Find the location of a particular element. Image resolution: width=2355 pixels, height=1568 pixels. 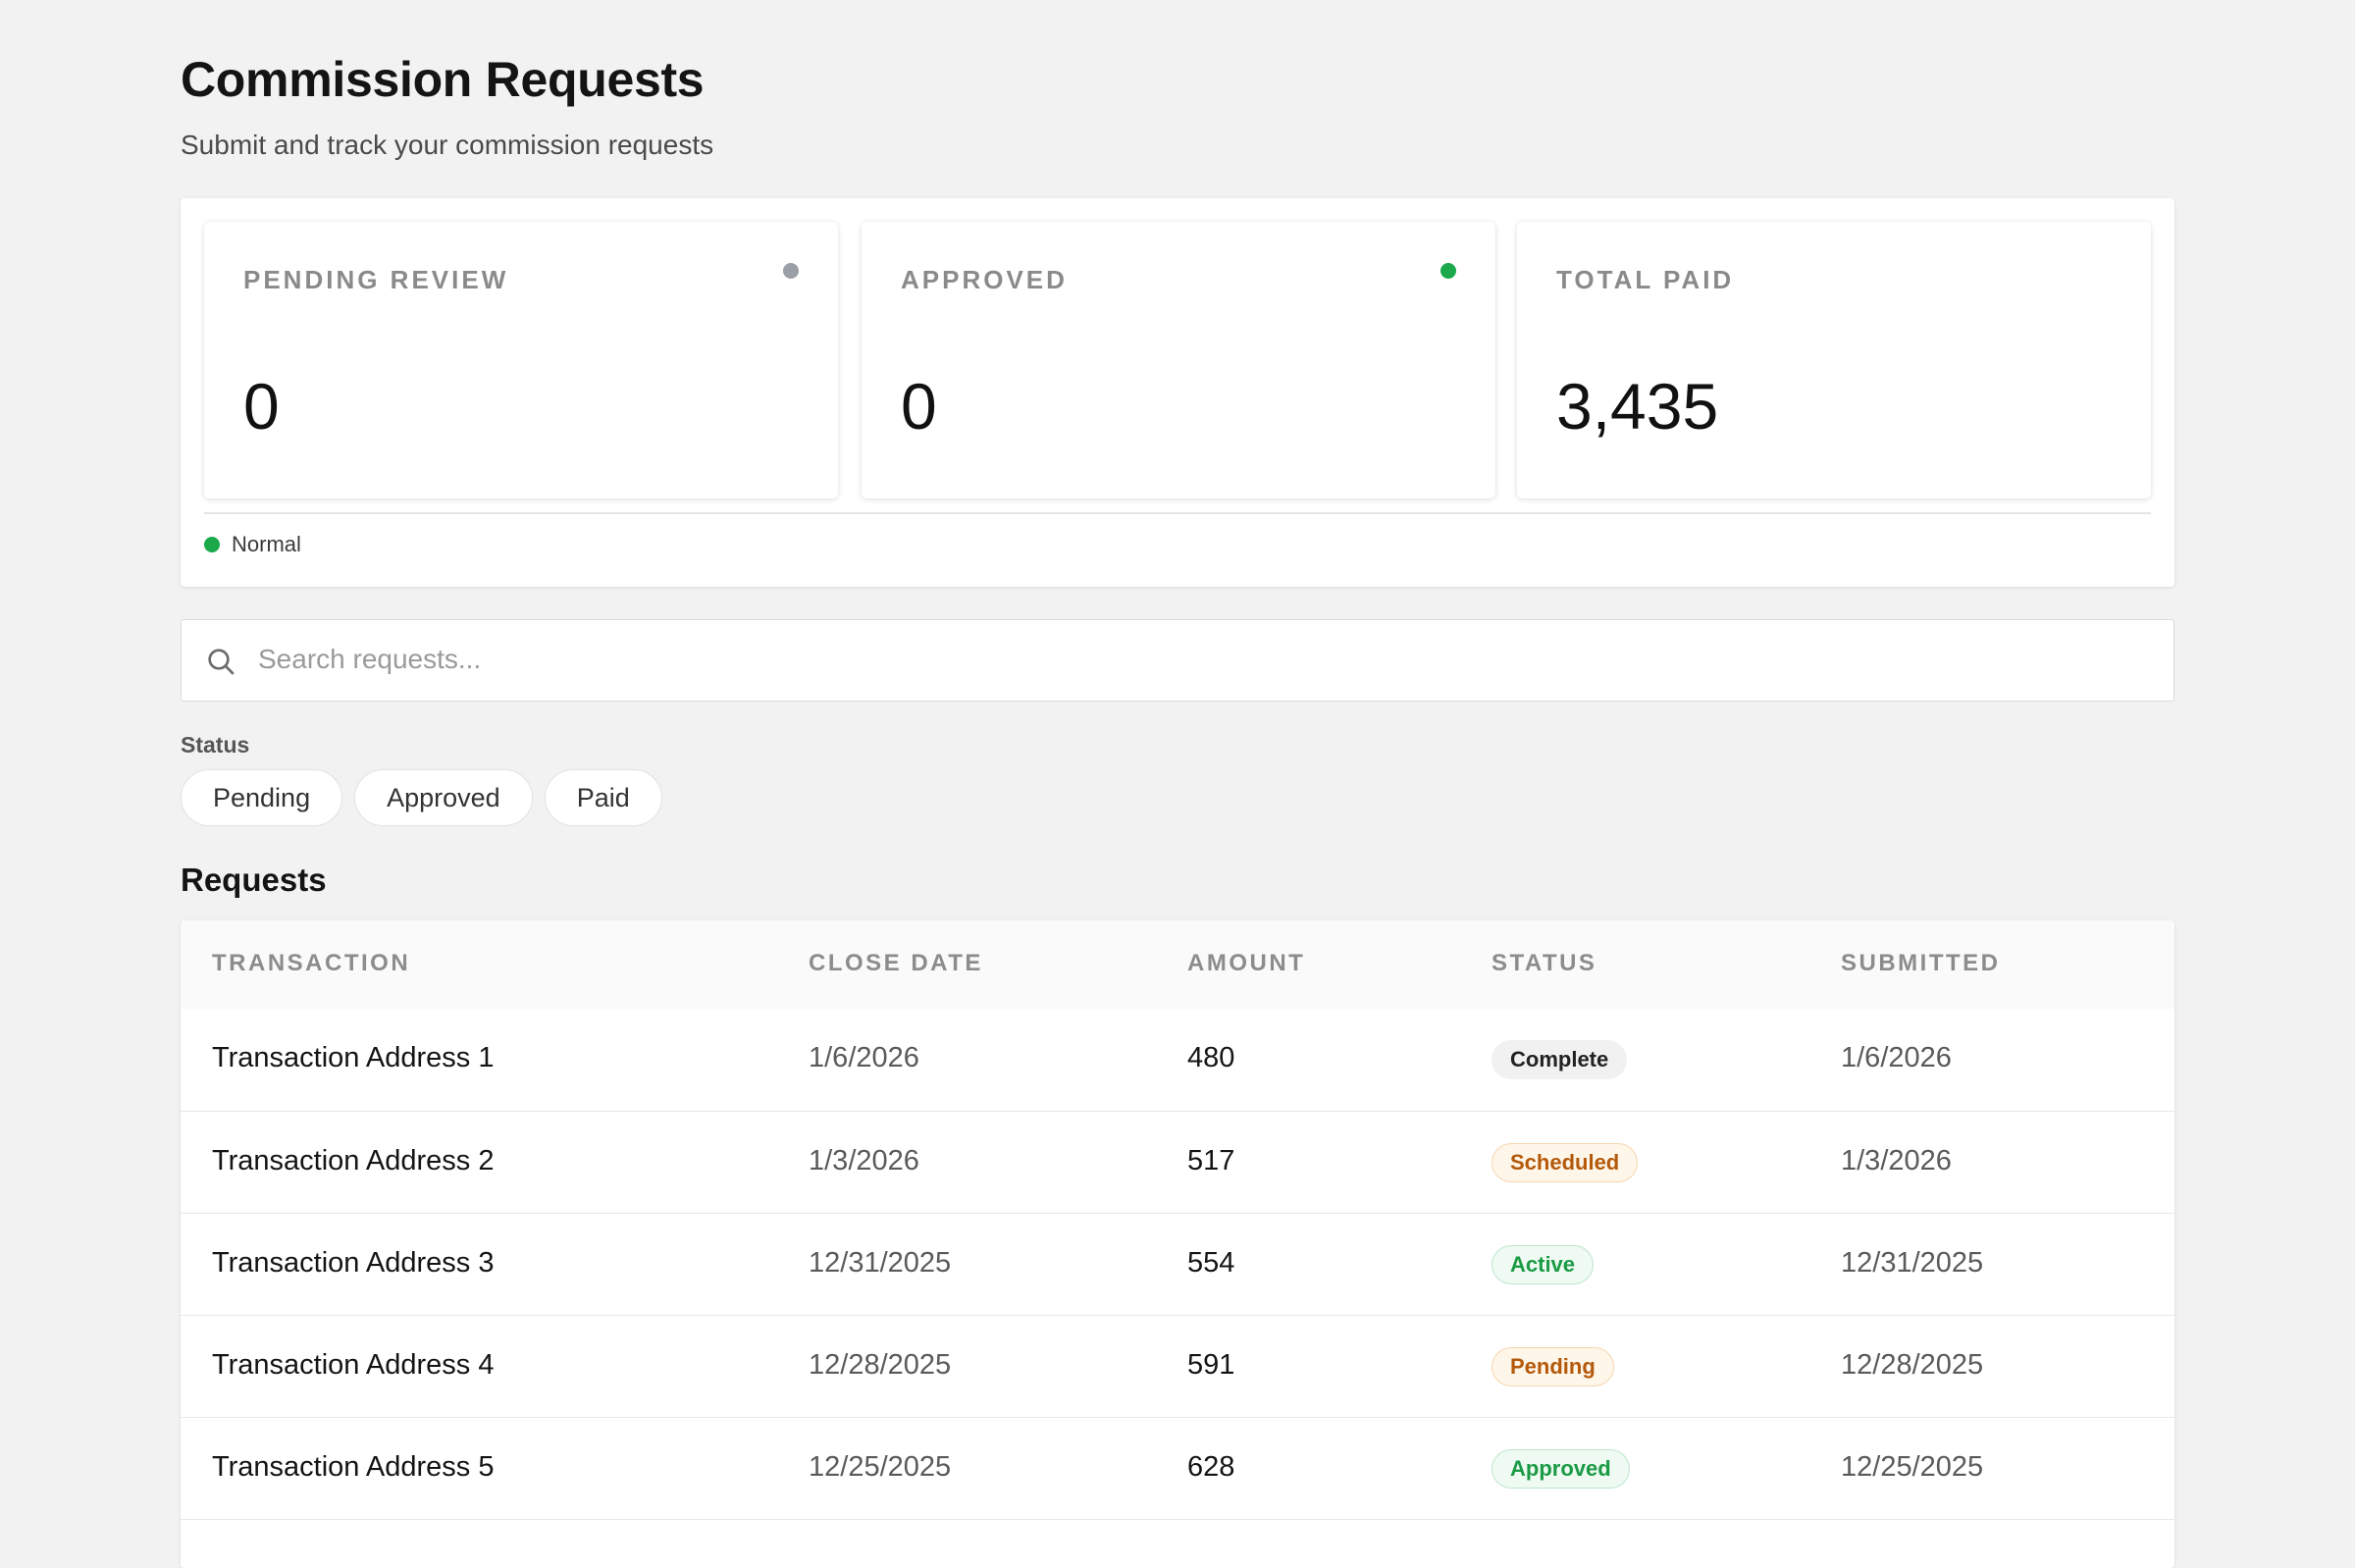

amount-cell: 517 is located at coordinates (1211, 1160).